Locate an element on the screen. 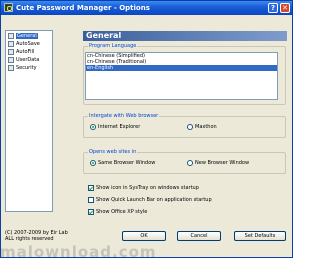 This screenshot has width=320, height=269. sidebar-item-userdata: UserData is located at coordinates (29, 60).